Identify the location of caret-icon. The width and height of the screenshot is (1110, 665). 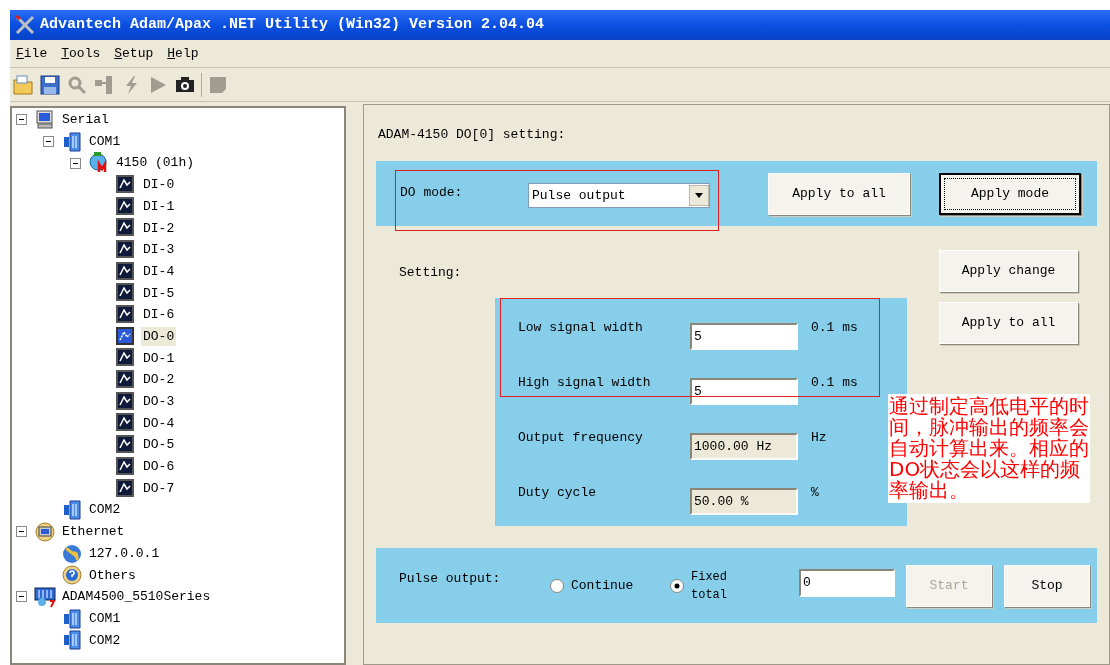
(699, 195).